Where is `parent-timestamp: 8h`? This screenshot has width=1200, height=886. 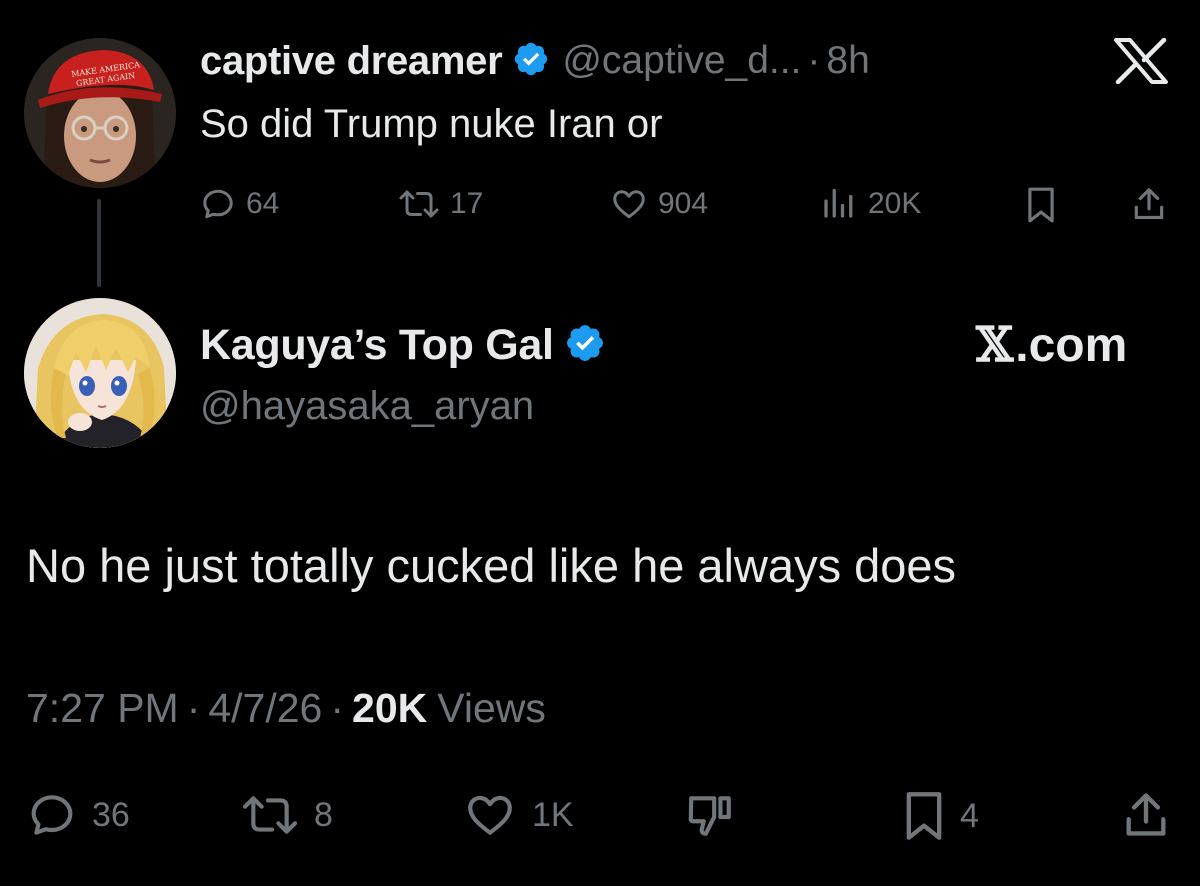
parent-timestamp: 8h is located at coordinates (847, 61).